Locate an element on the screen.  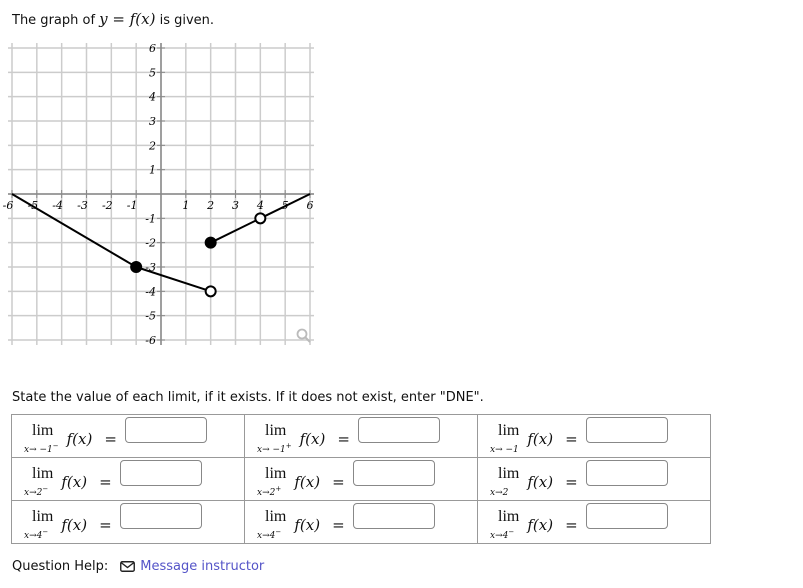
y-tick-label: 4 is located at coordinates (152, 97).